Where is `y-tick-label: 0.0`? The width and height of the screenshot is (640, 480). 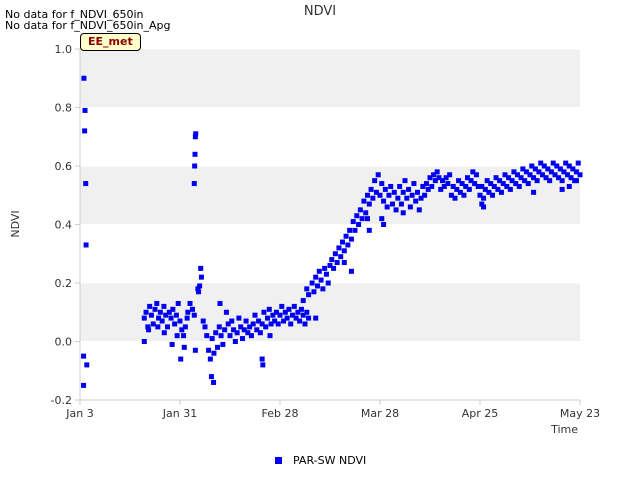
y-tick-label: 0.0 is located at coordinates (64, 342).